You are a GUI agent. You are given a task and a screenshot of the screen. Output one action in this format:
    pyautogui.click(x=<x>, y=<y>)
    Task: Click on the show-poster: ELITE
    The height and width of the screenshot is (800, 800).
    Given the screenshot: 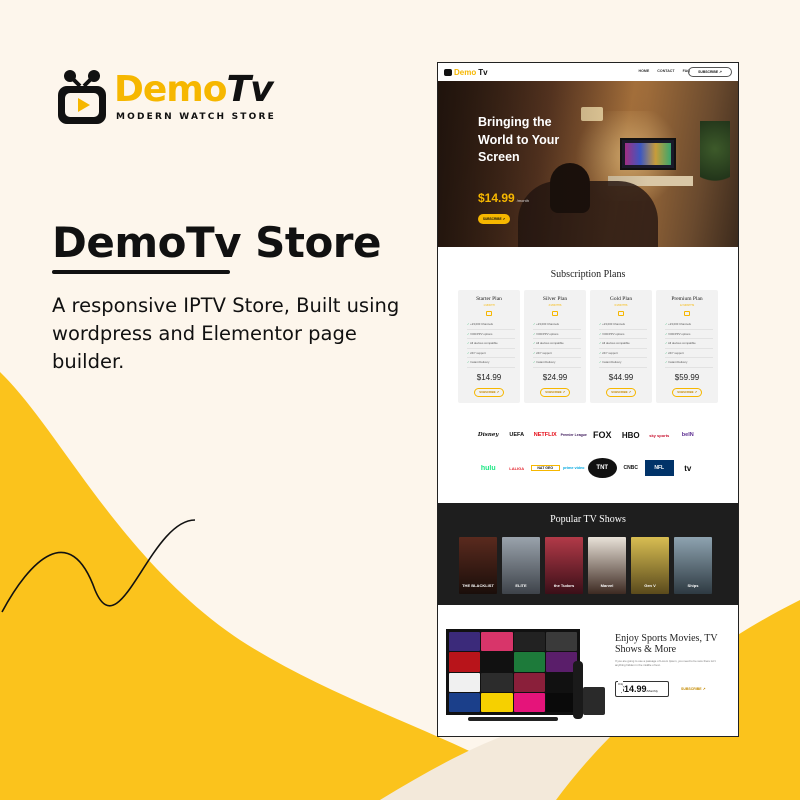 What is the action you would take?
    pyautogui.click(x=521, y=565)
    